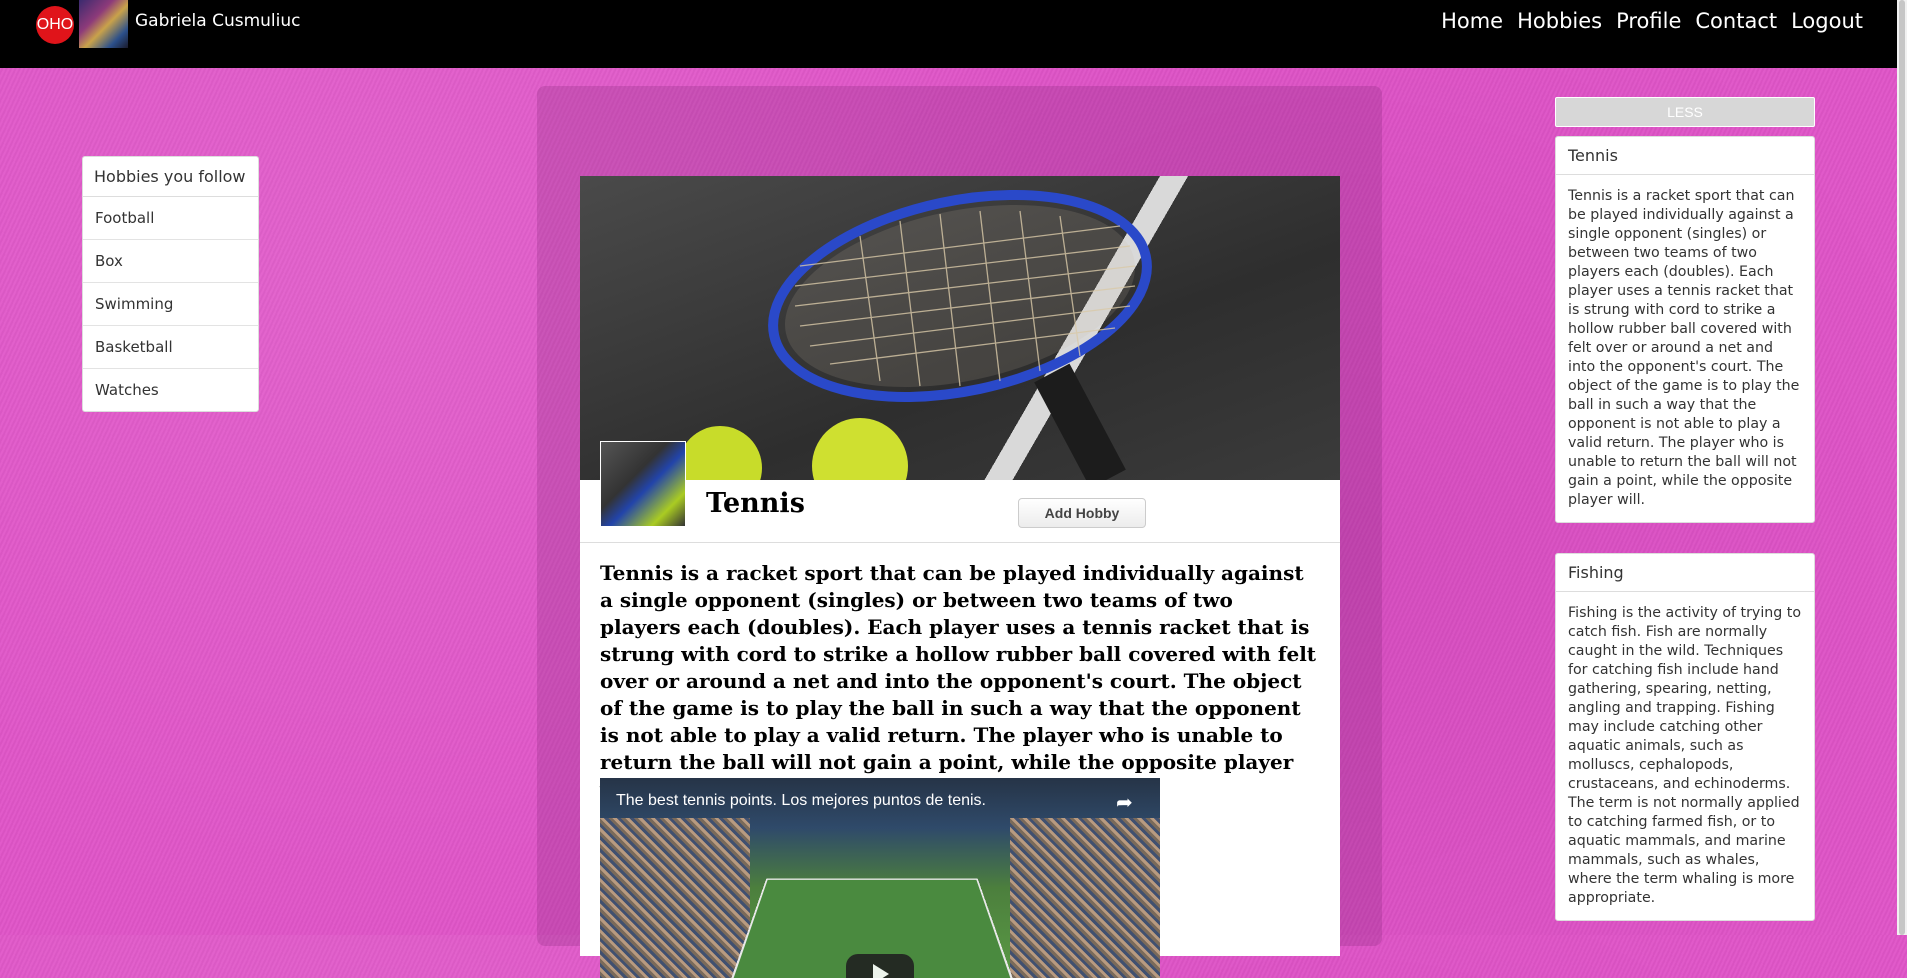 The image size is (1907, 978). What do you see at coordinates (755, 503) in the screenshot?
I see `hobby-title: Tennis` at bounding box center [755, 503].